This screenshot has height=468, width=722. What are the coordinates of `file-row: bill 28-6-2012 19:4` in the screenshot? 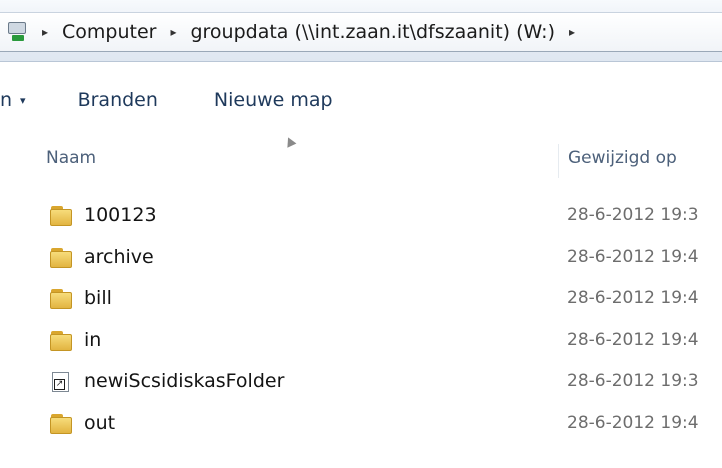 It's located at (361, 302).